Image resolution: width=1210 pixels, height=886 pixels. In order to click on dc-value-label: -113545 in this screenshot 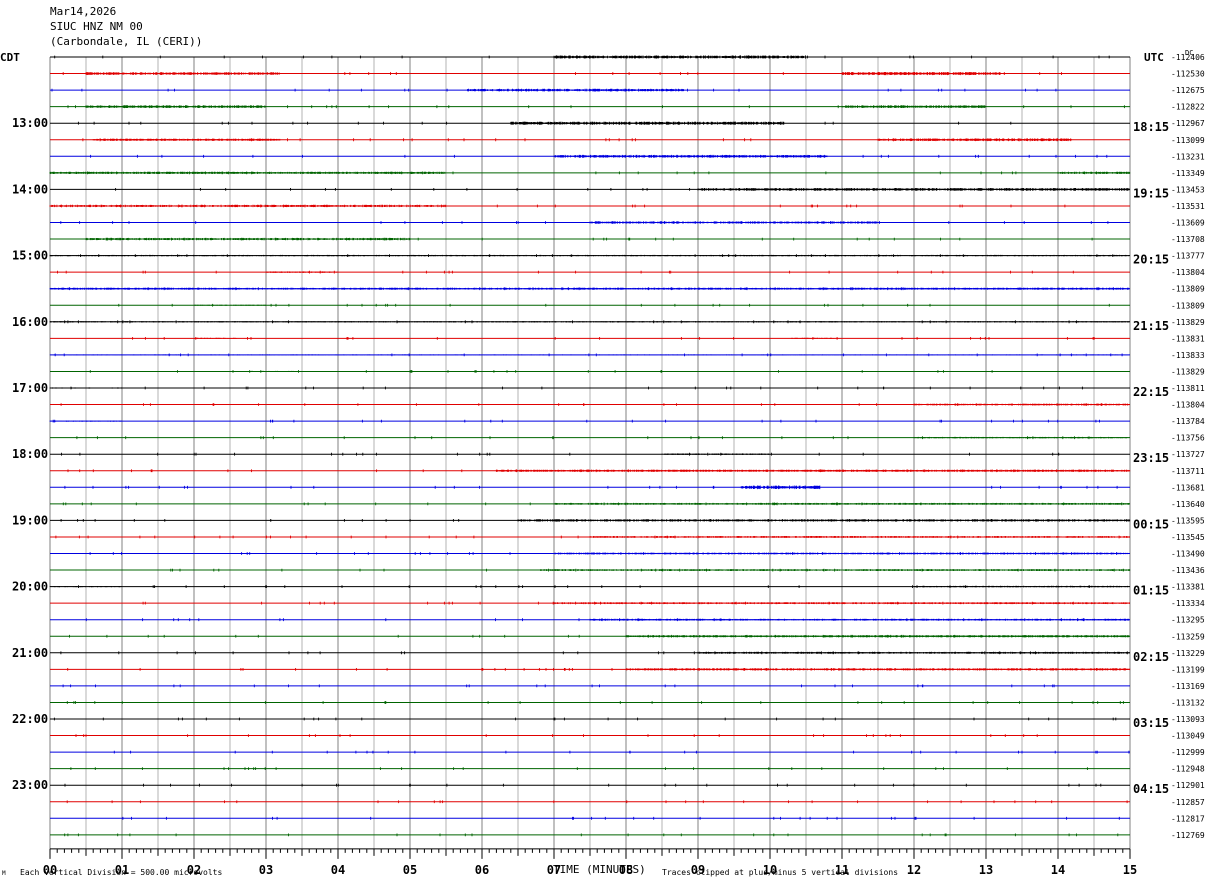, I will do `click(1188, 537)`.